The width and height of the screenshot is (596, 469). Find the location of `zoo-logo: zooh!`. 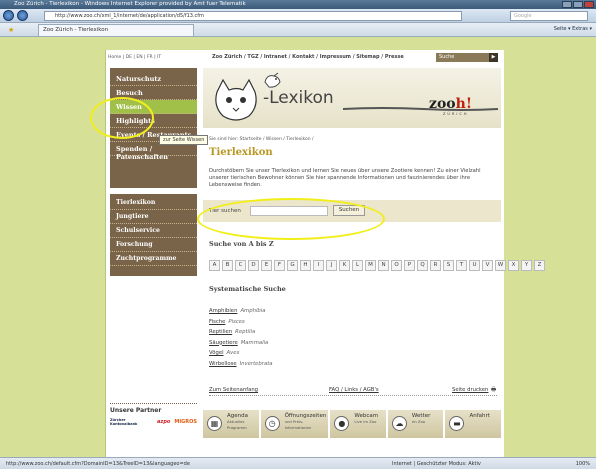

zoo-logo: zooh! is located at coordinates (450, 104).